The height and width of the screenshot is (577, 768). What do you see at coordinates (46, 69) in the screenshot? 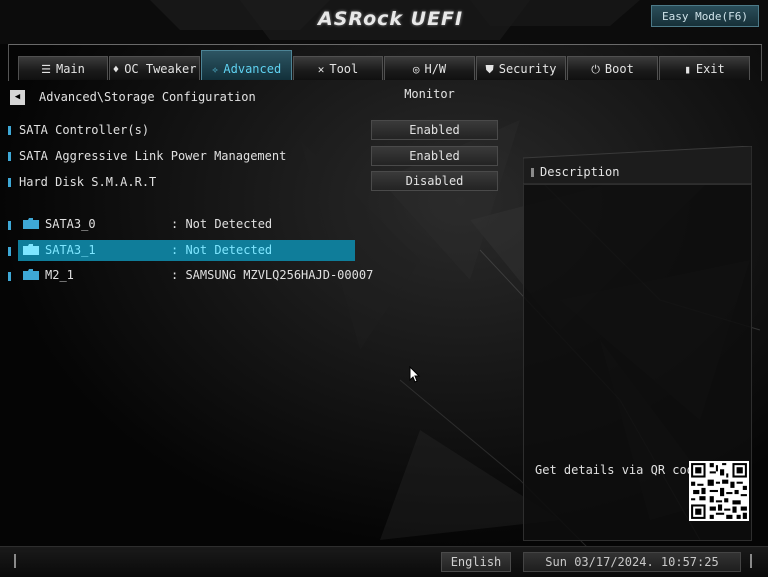
I see `list-icon: ☰` at bounding box center [46, 69].